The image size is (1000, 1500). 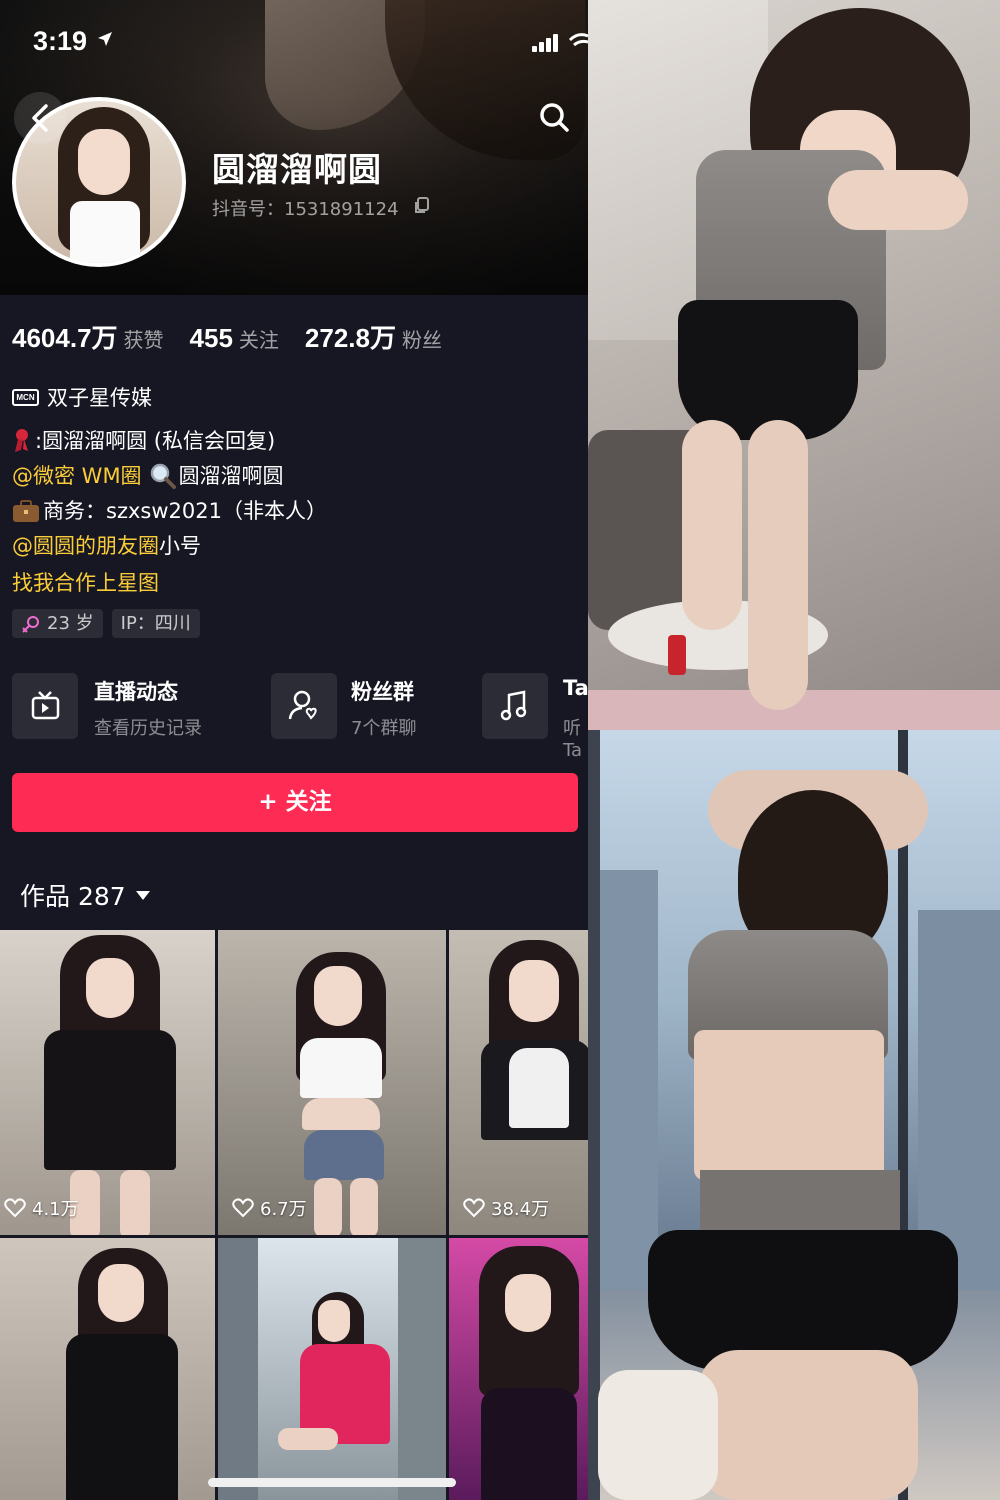 I want to click on following-count: 455, so click(x=211, y=338).